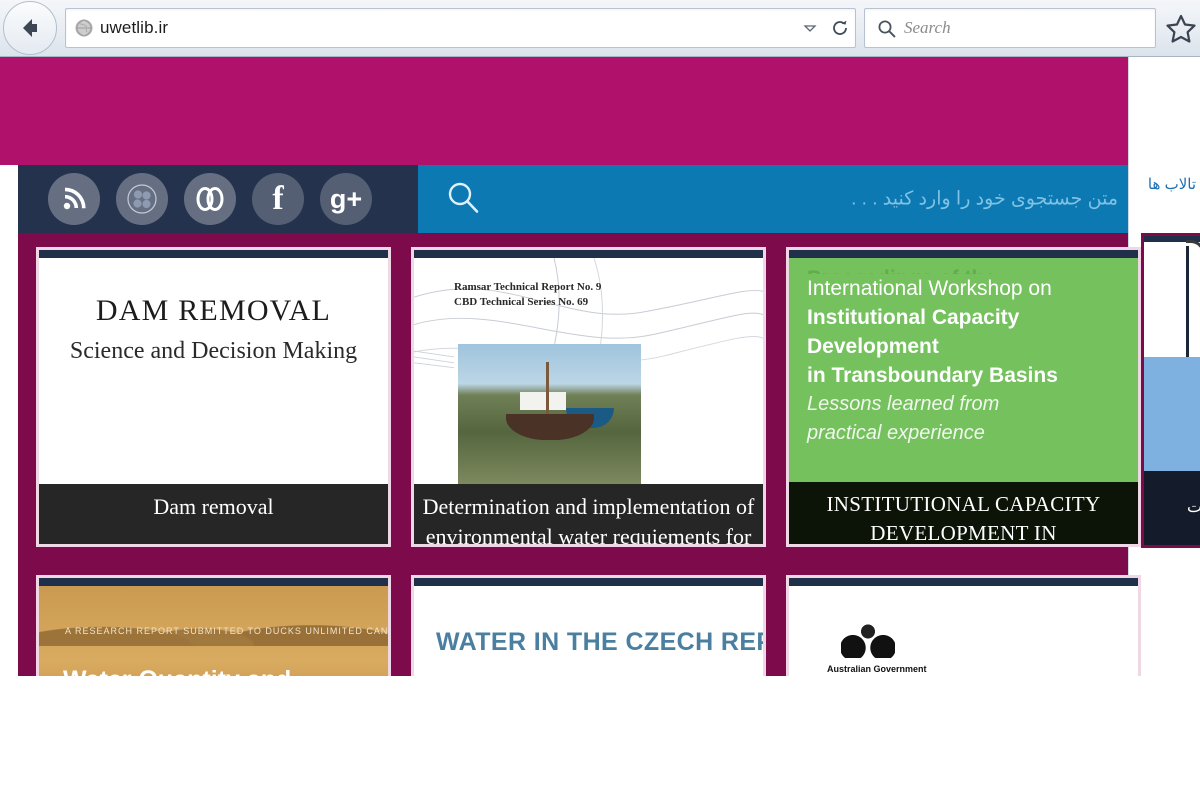  Describe the element at coordinates (213, 616) in the screenshot. I see `cover-landscape-graphic` at that location.